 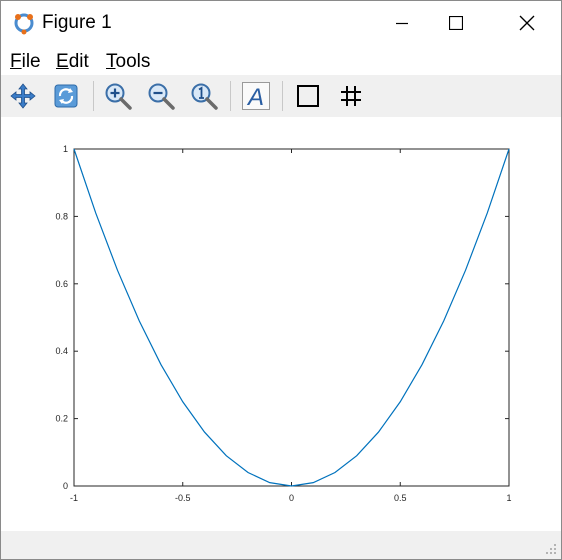 I want to click on toggle-grid-button, so click(x=351, y=96).